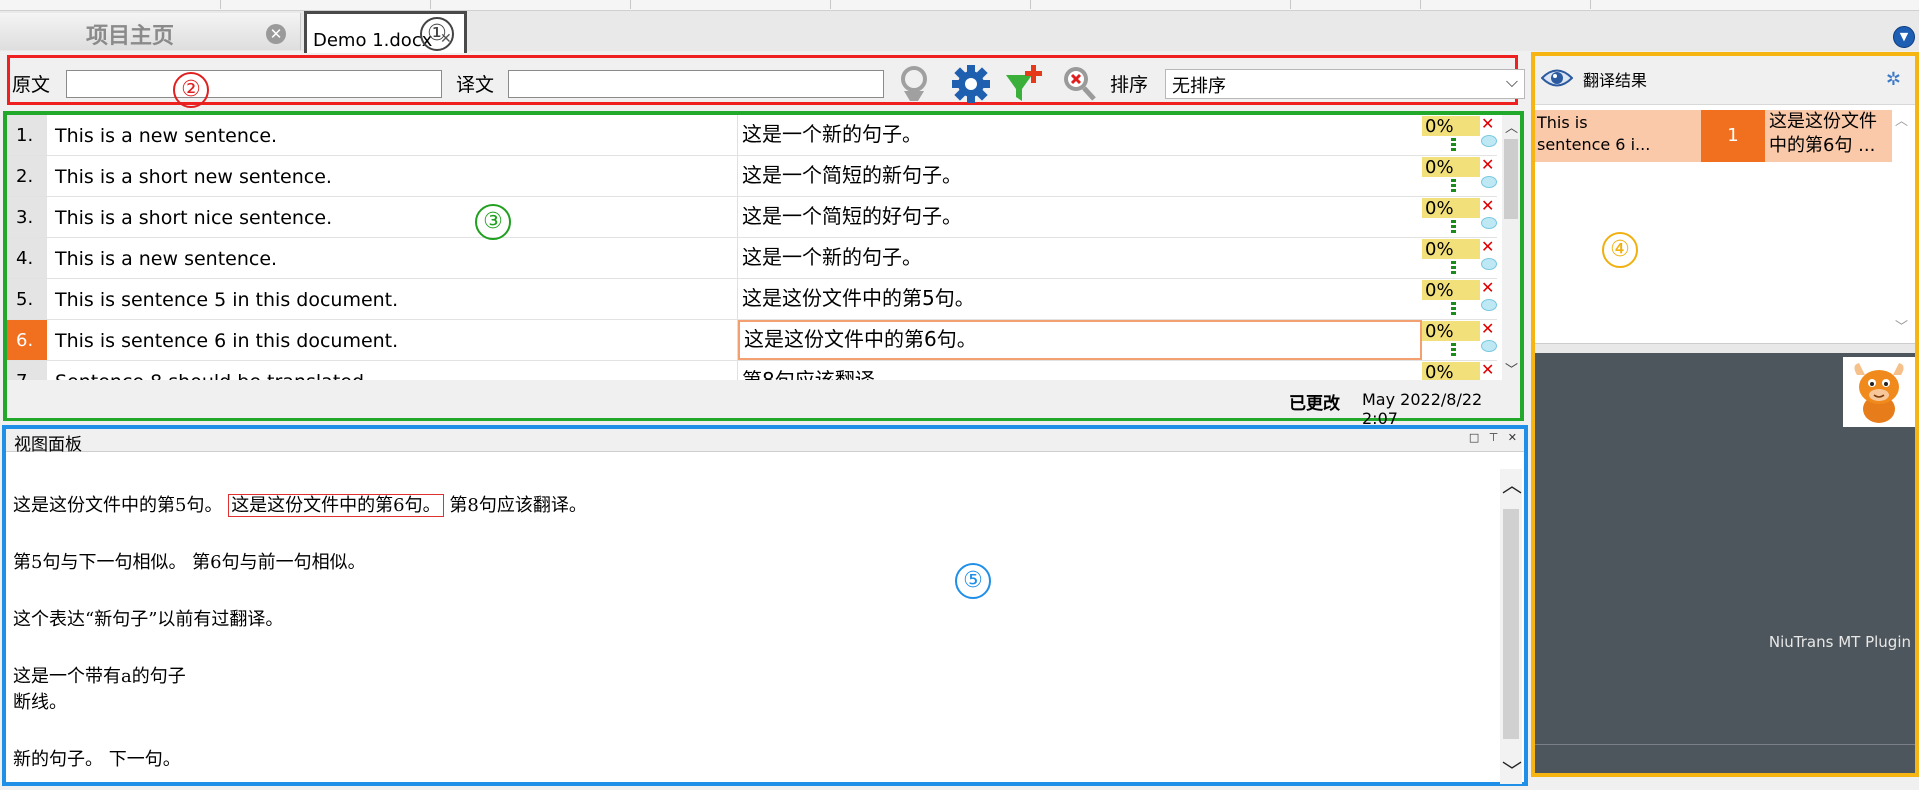 The height and width of the screenshot is (790, 1919). What do you see at coordinates (475, 85) in the screenshot?
I see `target-filter-label: 译文` at bounding box center [475, 85].